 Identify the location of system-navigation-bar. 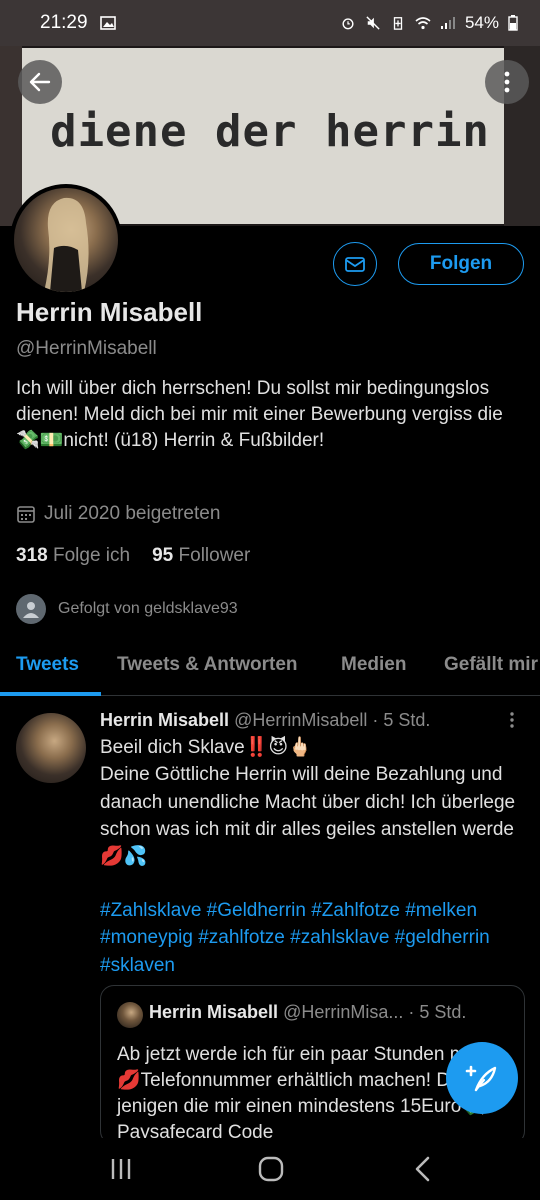
(270, 1169).